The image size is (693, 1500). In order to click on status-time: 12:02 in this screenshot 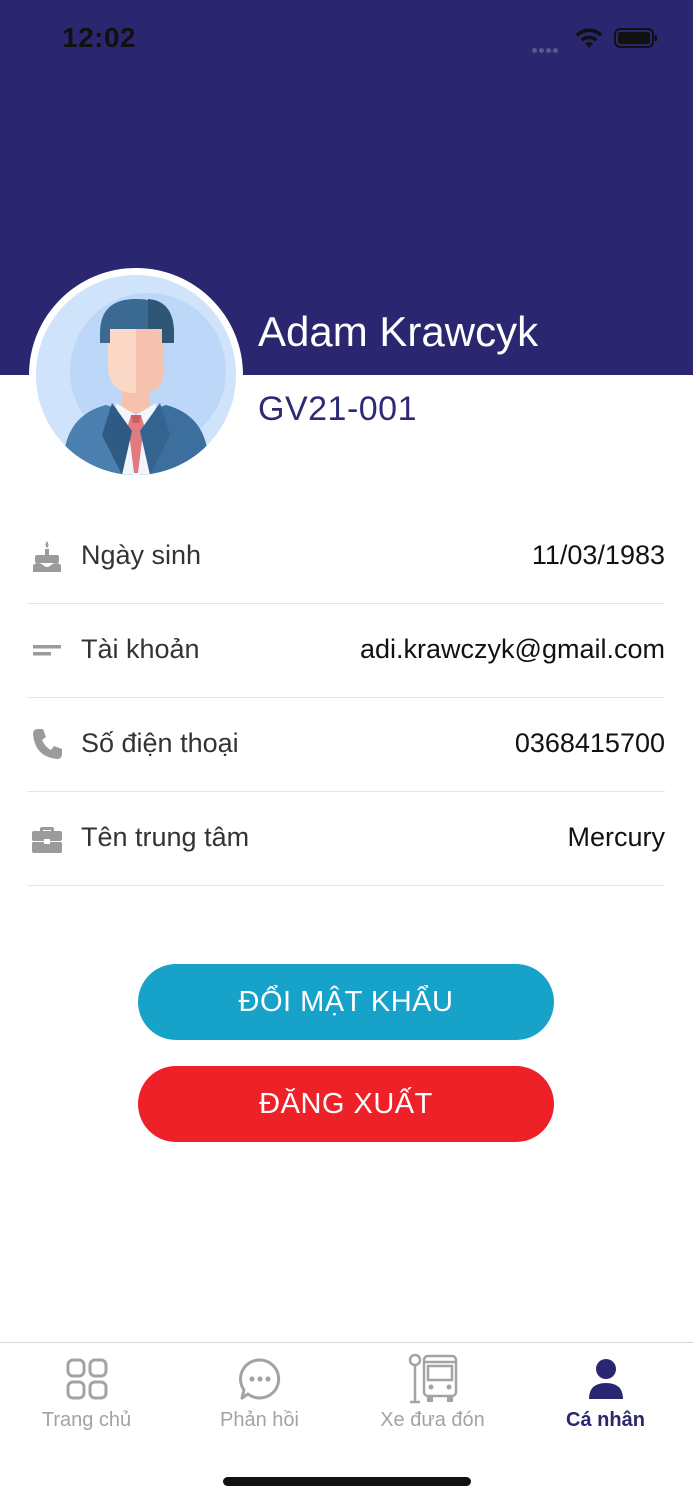, I will do `click(99, 37)`.